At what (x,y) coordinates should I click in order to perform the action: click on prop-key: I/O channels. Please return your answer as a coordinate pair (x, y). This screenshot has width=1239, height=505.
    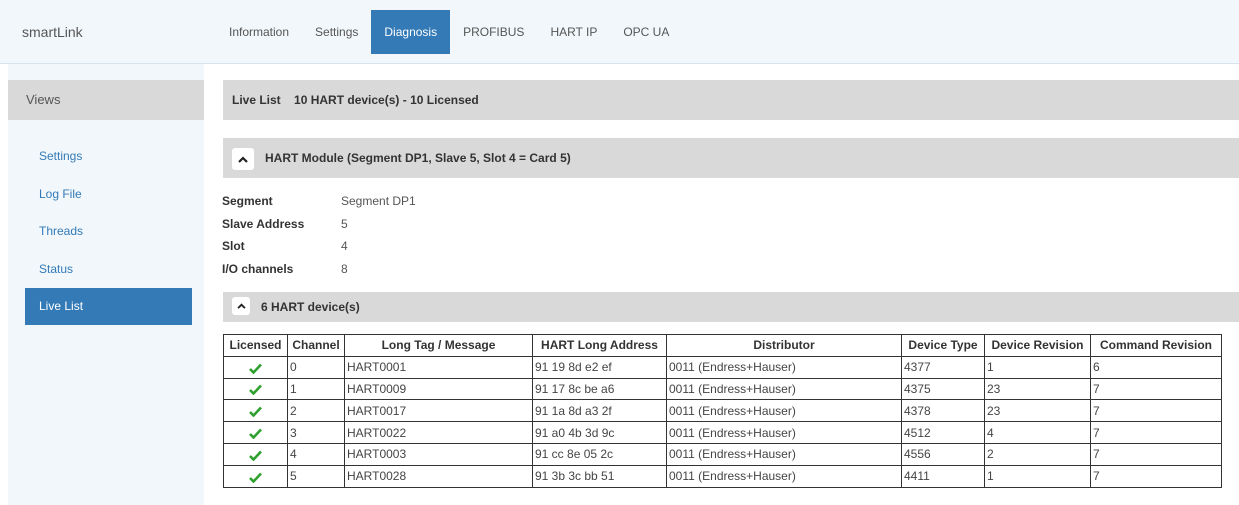
    Looking at the image, I should click on (258, 268).